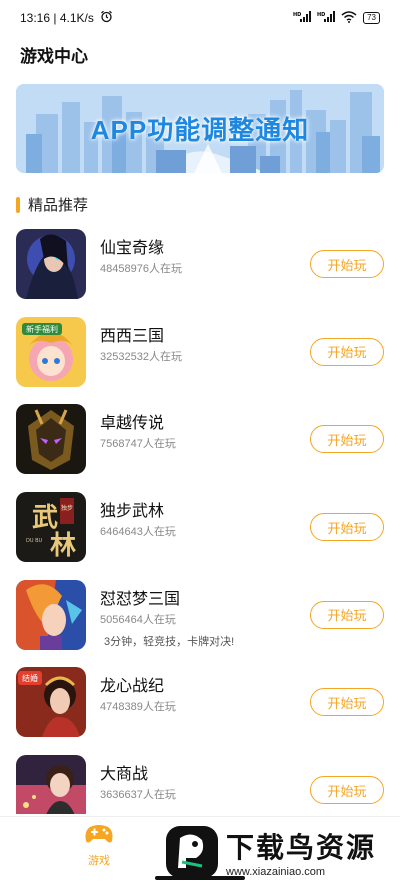 This screenshot has width=400, height=888. I want to click on section-accent-bar, so click(18, 204).